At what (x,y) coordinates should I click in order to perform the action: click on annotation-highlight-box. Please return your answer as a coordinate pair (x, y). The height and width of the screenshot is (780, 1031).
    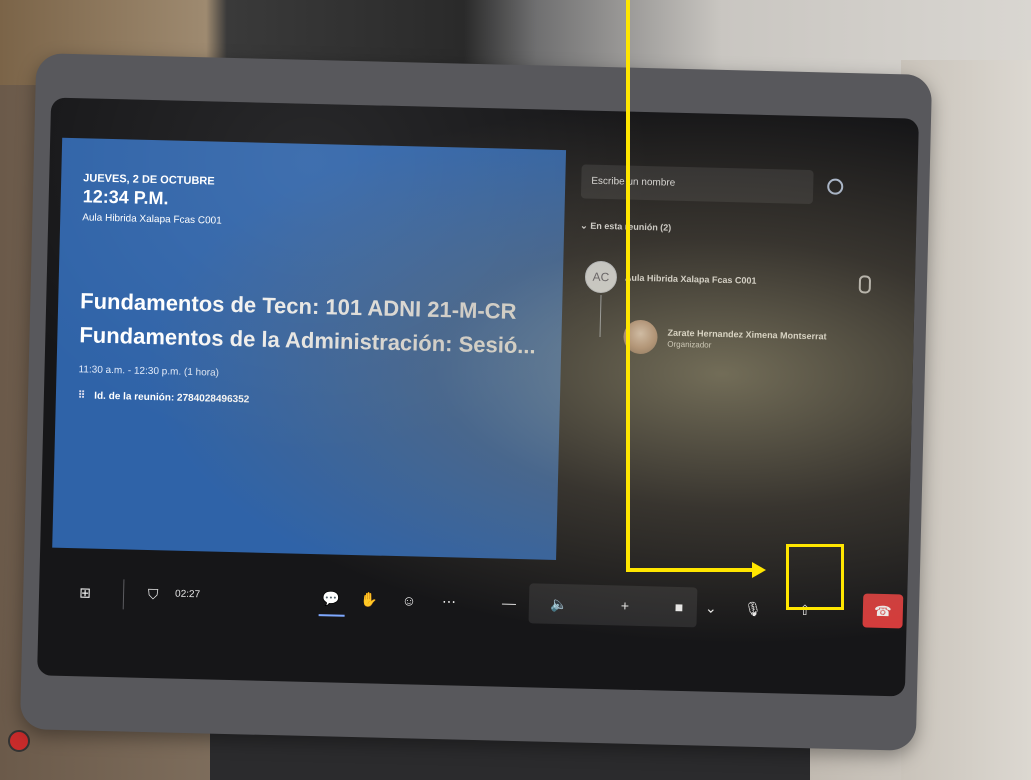
    Looking at the image, I should click on (815, 577).